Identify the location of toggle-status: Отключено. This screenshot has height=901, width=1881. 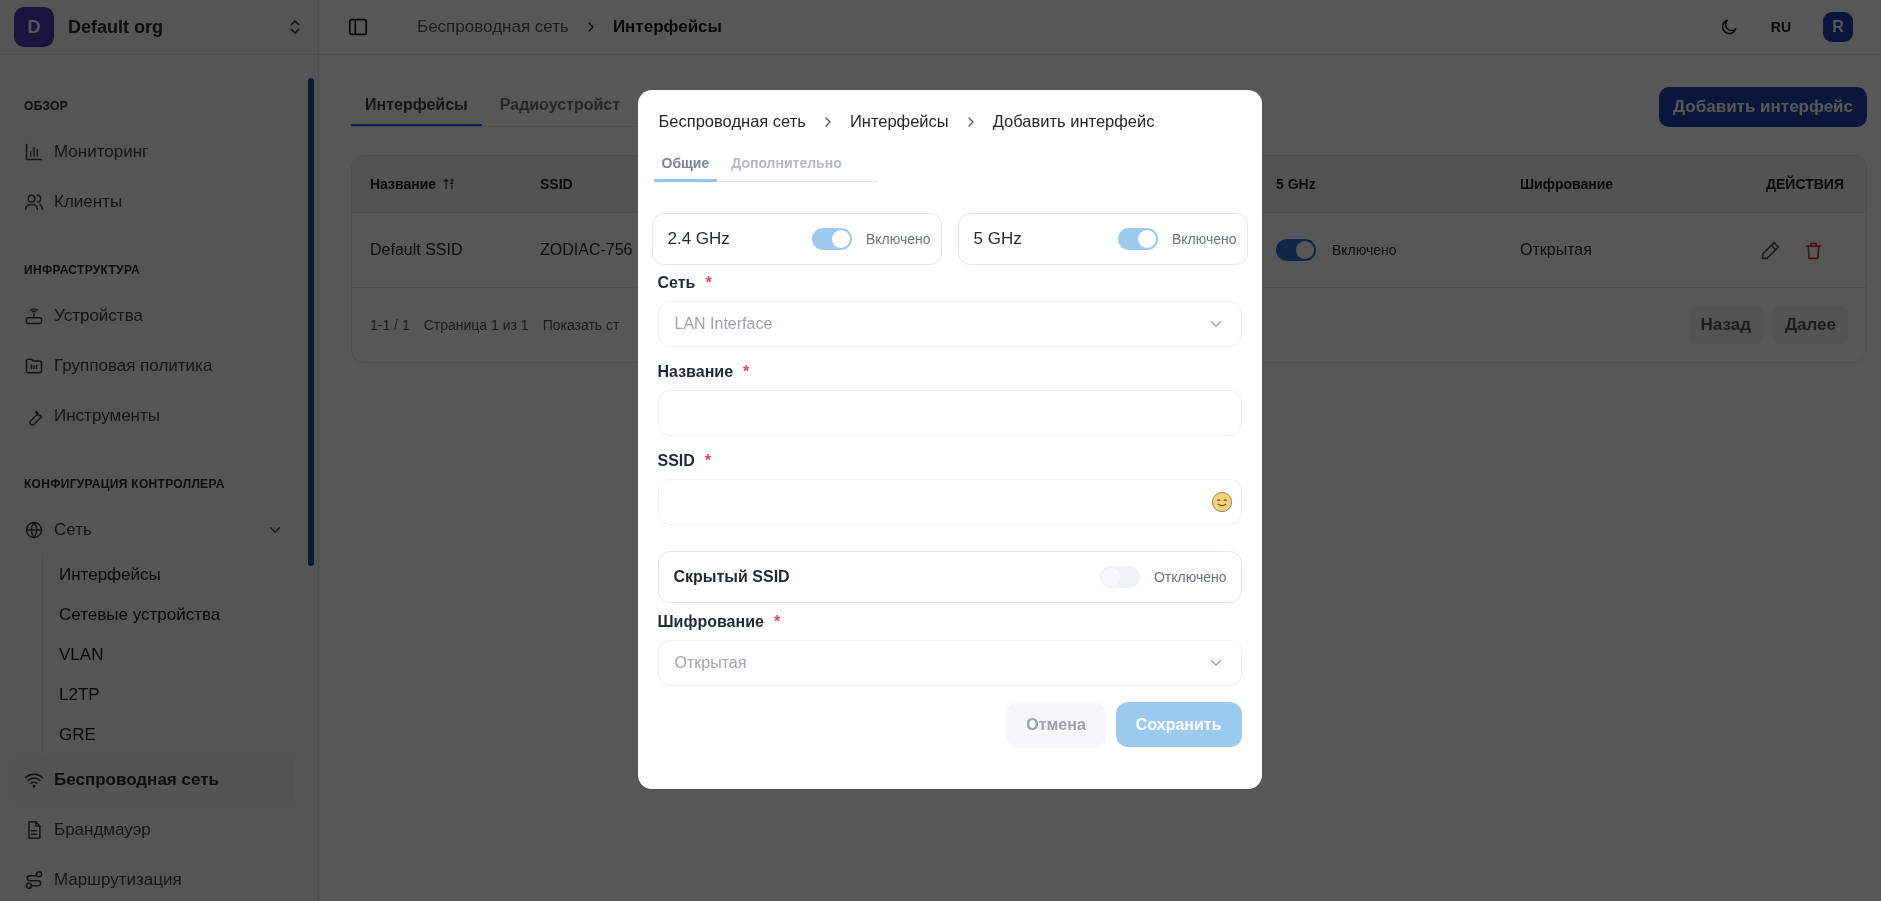
(1190, 577).